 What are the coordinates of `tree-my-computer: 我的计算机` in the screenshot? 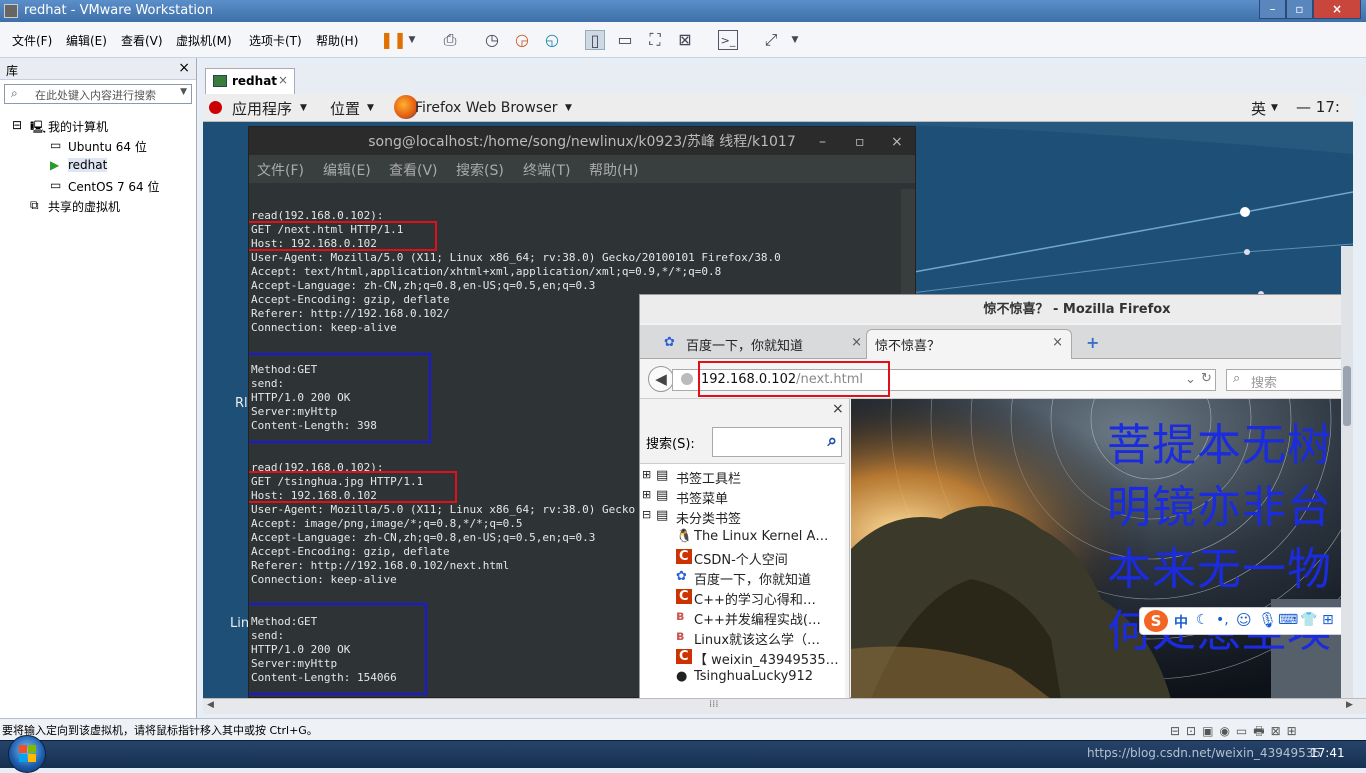 It's located at (78, 126).